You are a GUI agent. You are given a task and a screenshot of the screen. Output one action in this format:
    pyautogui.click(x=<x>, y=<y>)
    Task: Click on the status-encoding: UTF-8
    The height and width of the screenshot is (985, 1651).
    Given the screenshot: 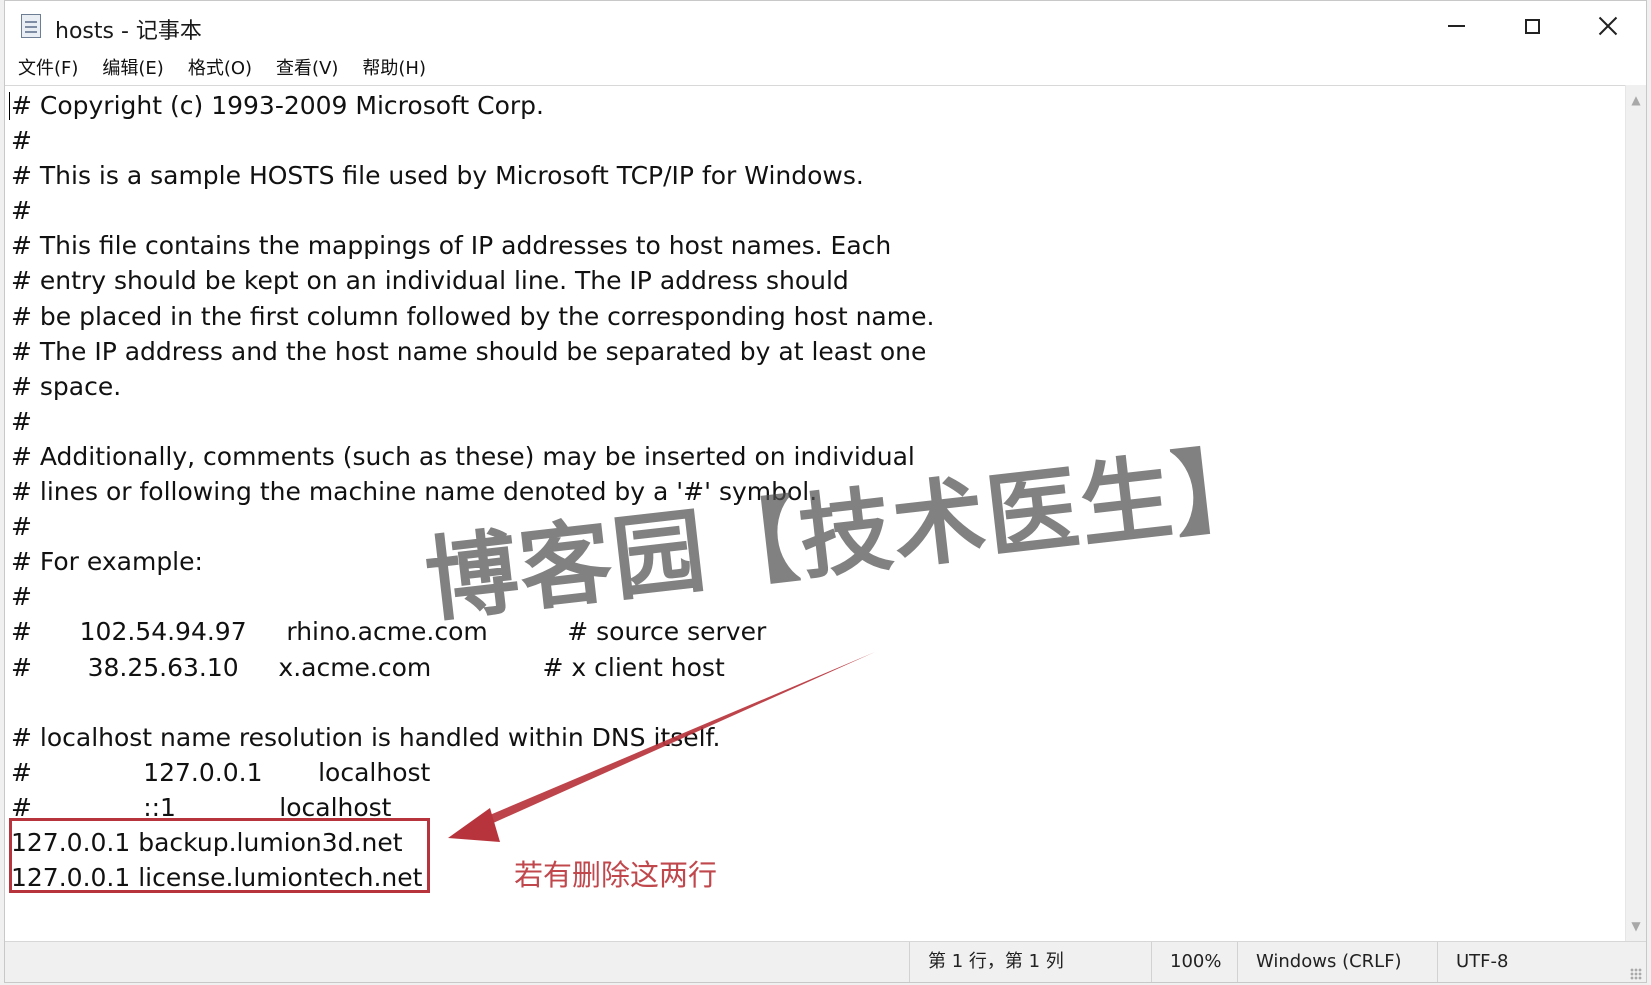 What is the action you would take?
    pyautogui.click(x=1527, y=962)
    